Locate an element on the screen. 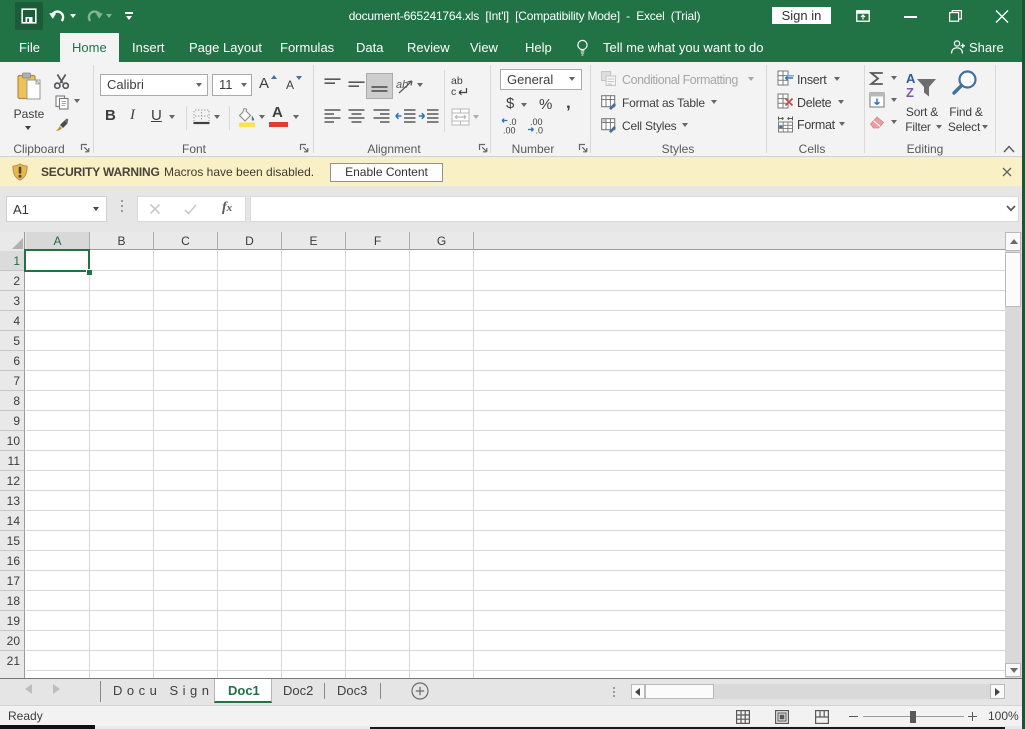 This screenshot has height=729, width=1025. svg-text: .00 is located at coordinates (509, 130).